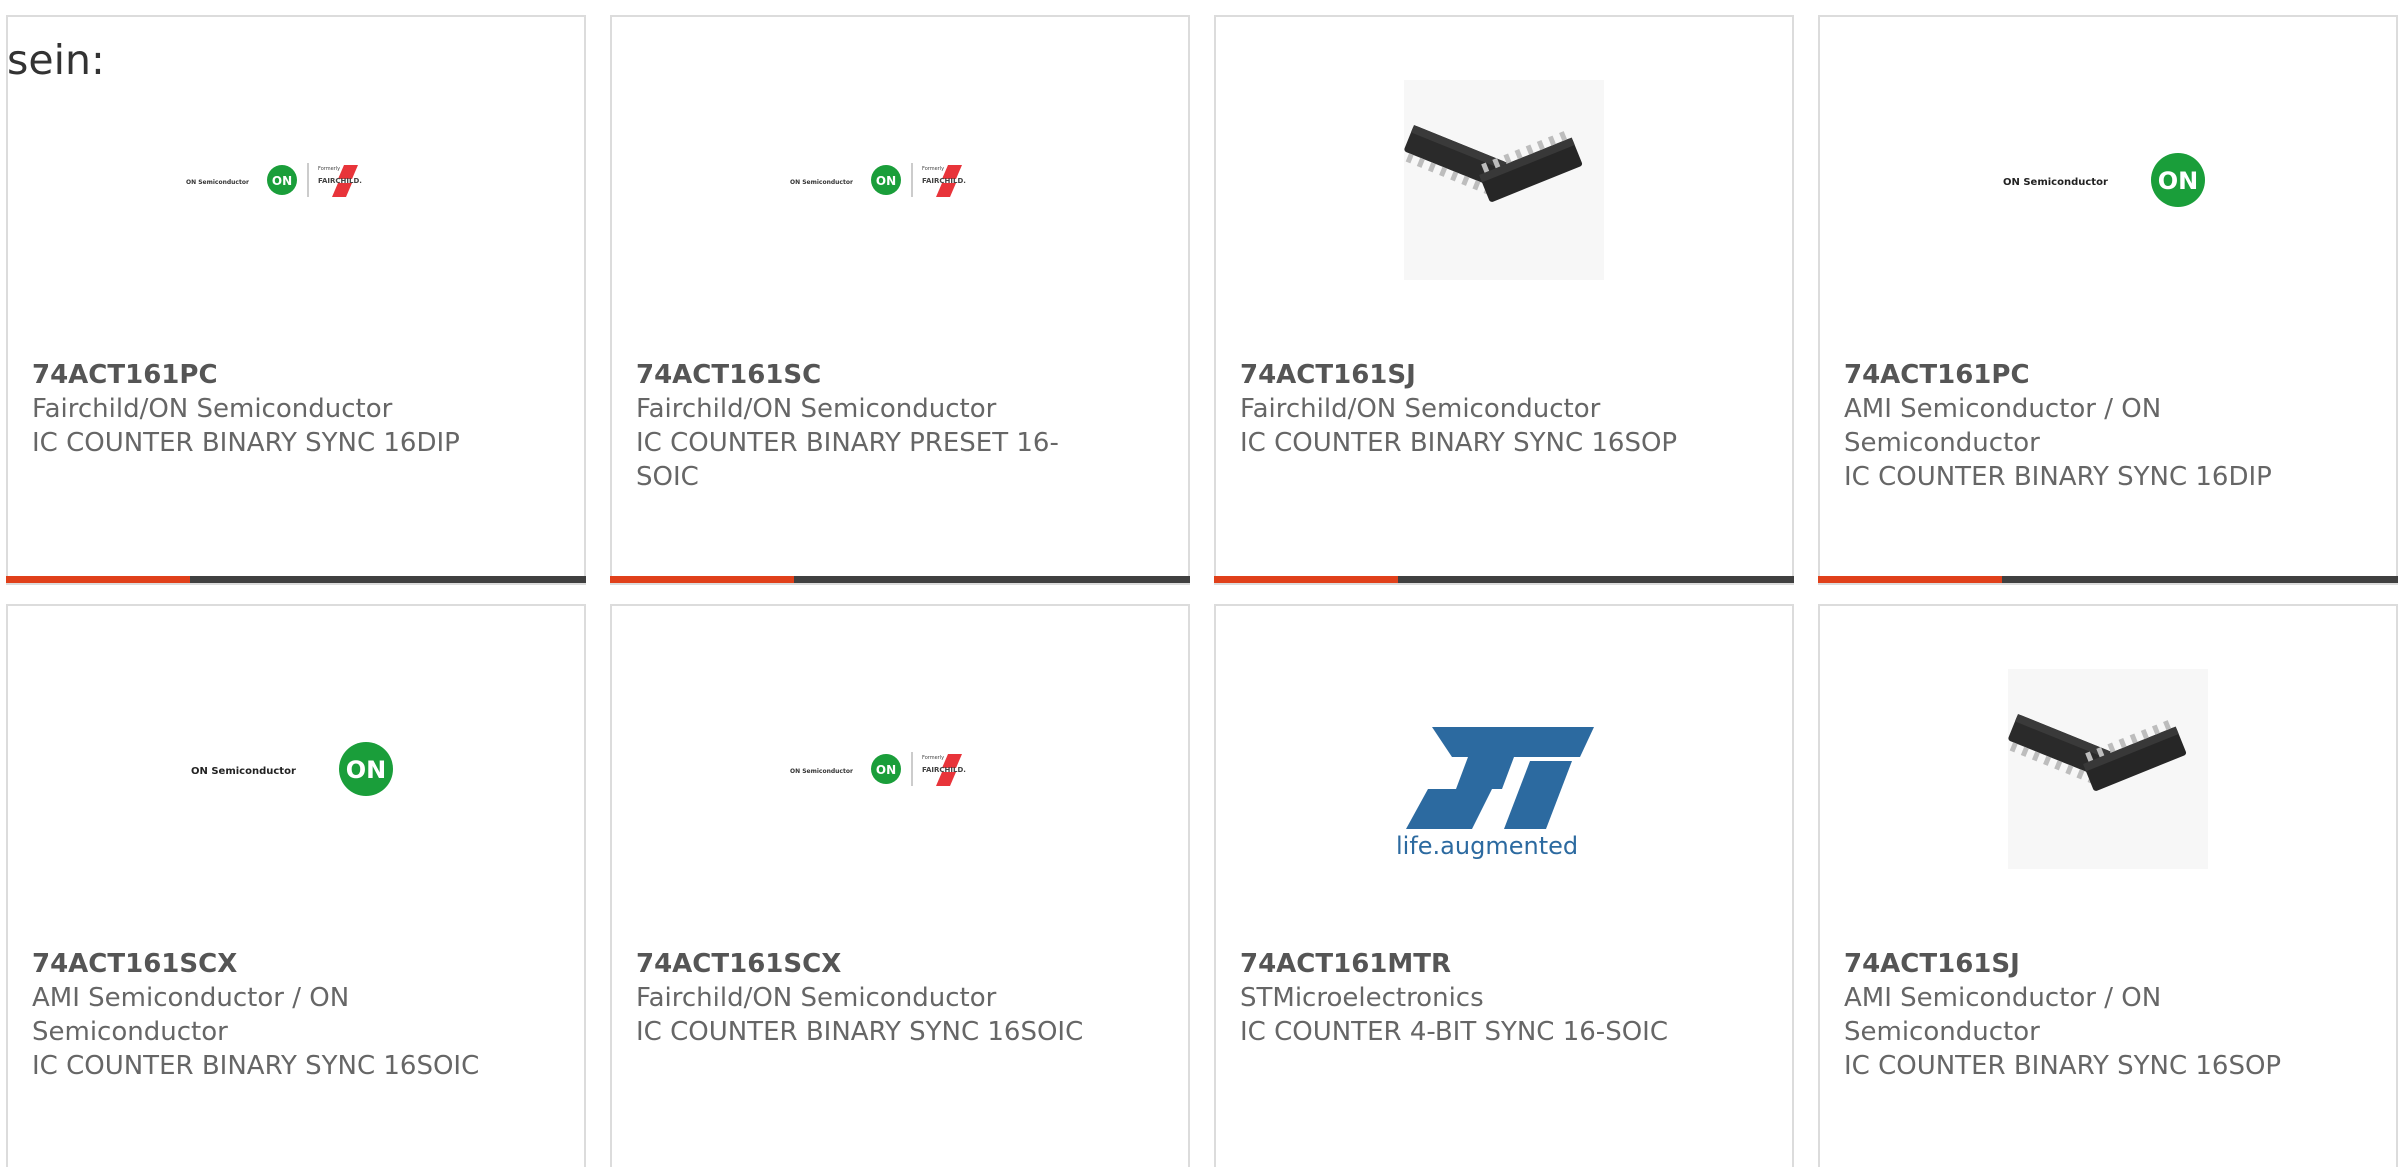 The image size is (2400, 1167). Describe the element at coordinates (847, 460) in the screenshot. I see `product-description: IC COUNTER BINARY PRESET 16-SOIC` at that location.